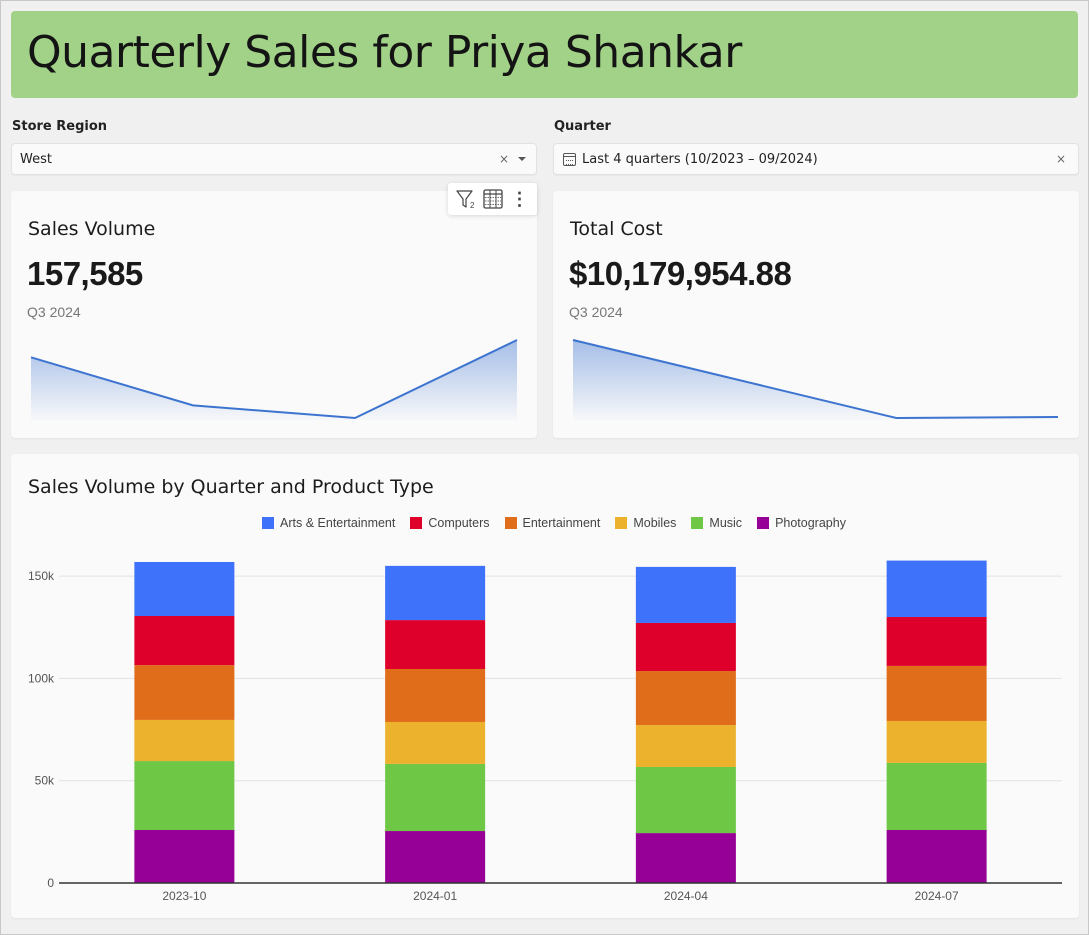 This screenshot has height=935, width=1089. What do you see at coordinates (384, 52) in the screenshot?
I see `page-title: Quarterly Sales for Priya Shankar` at bounding box center [384, 52].